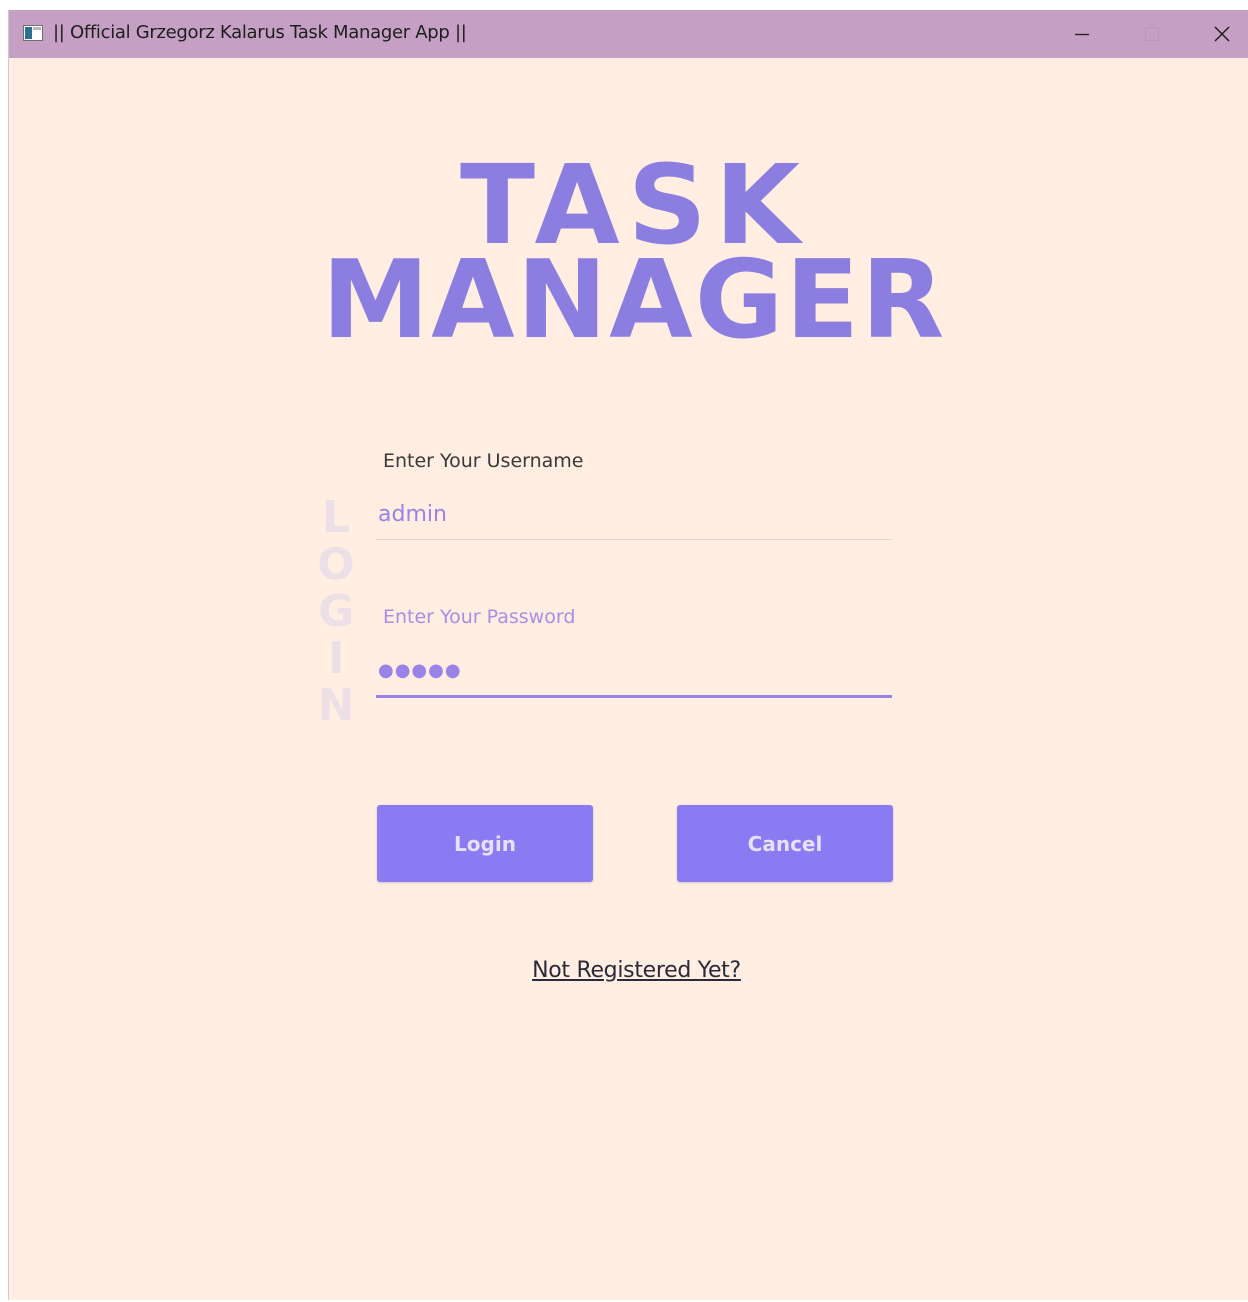  I want to click on minimize-icon, so click(1082, 34).